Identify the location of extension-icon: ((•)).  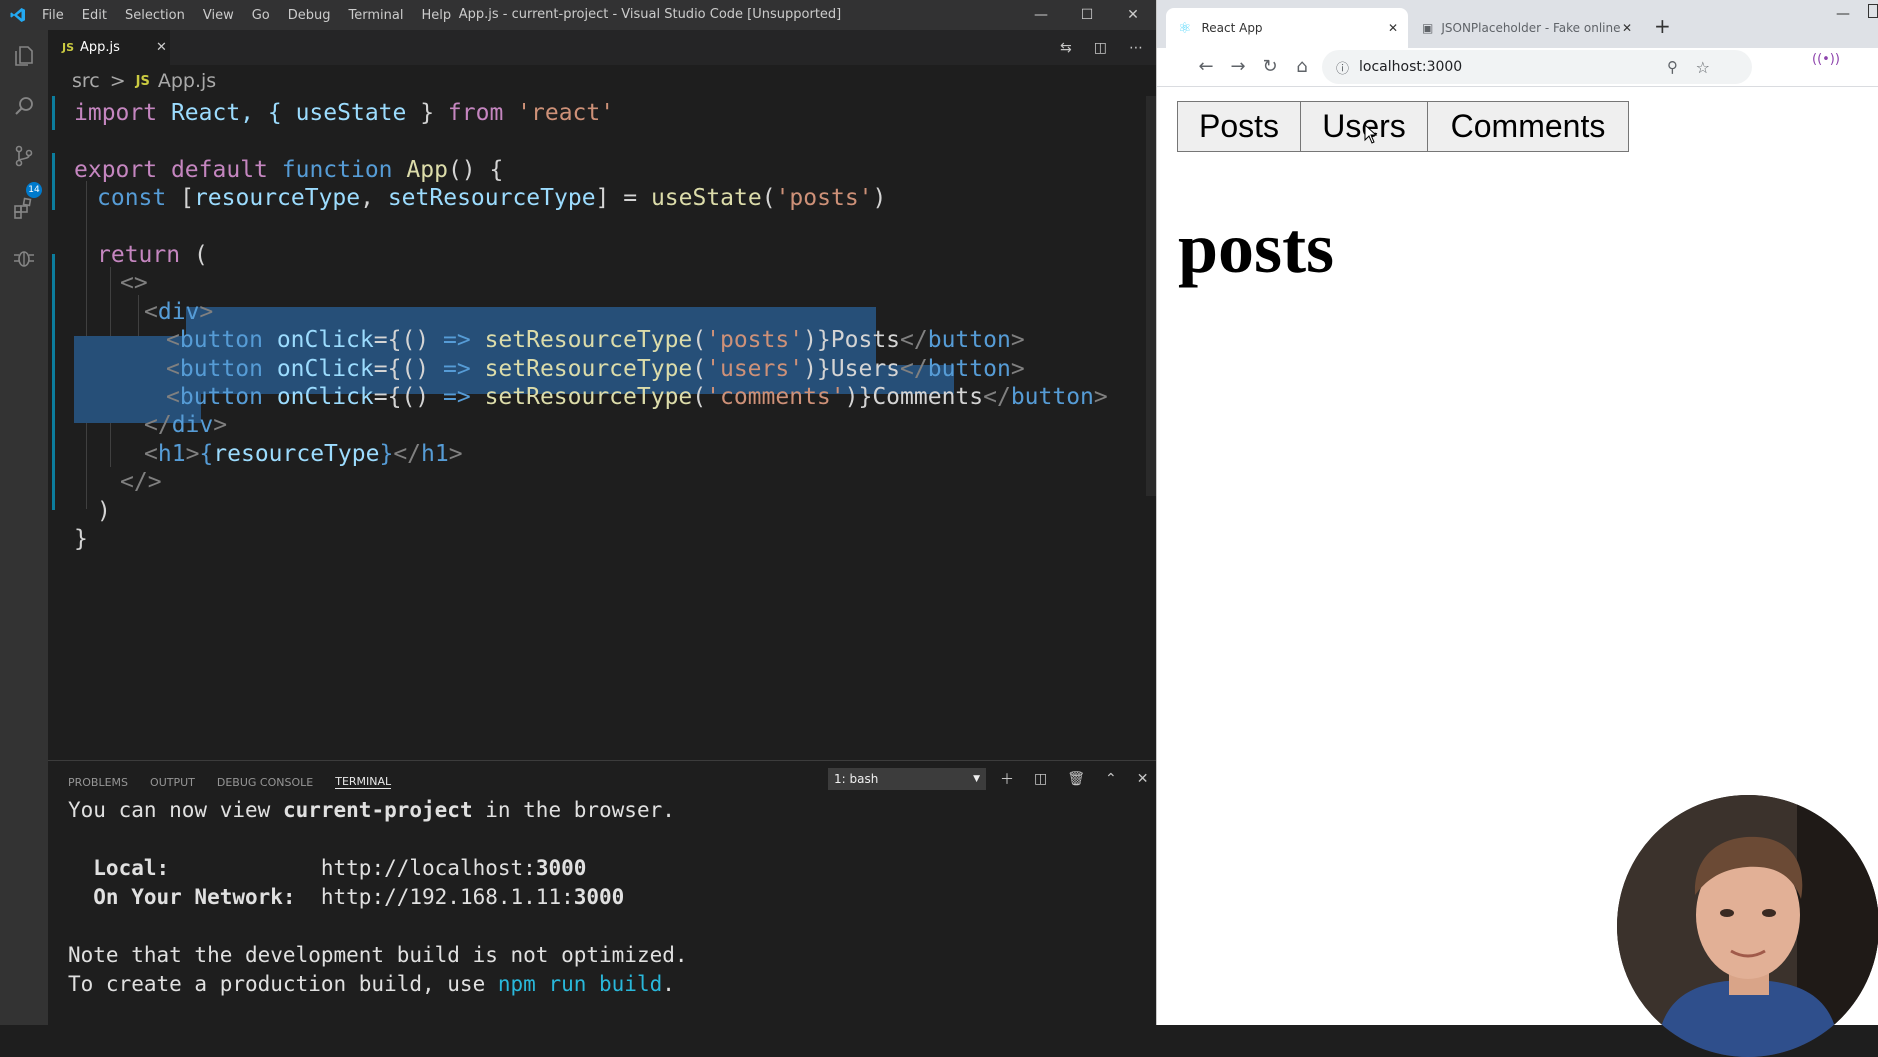
(1826, 59).